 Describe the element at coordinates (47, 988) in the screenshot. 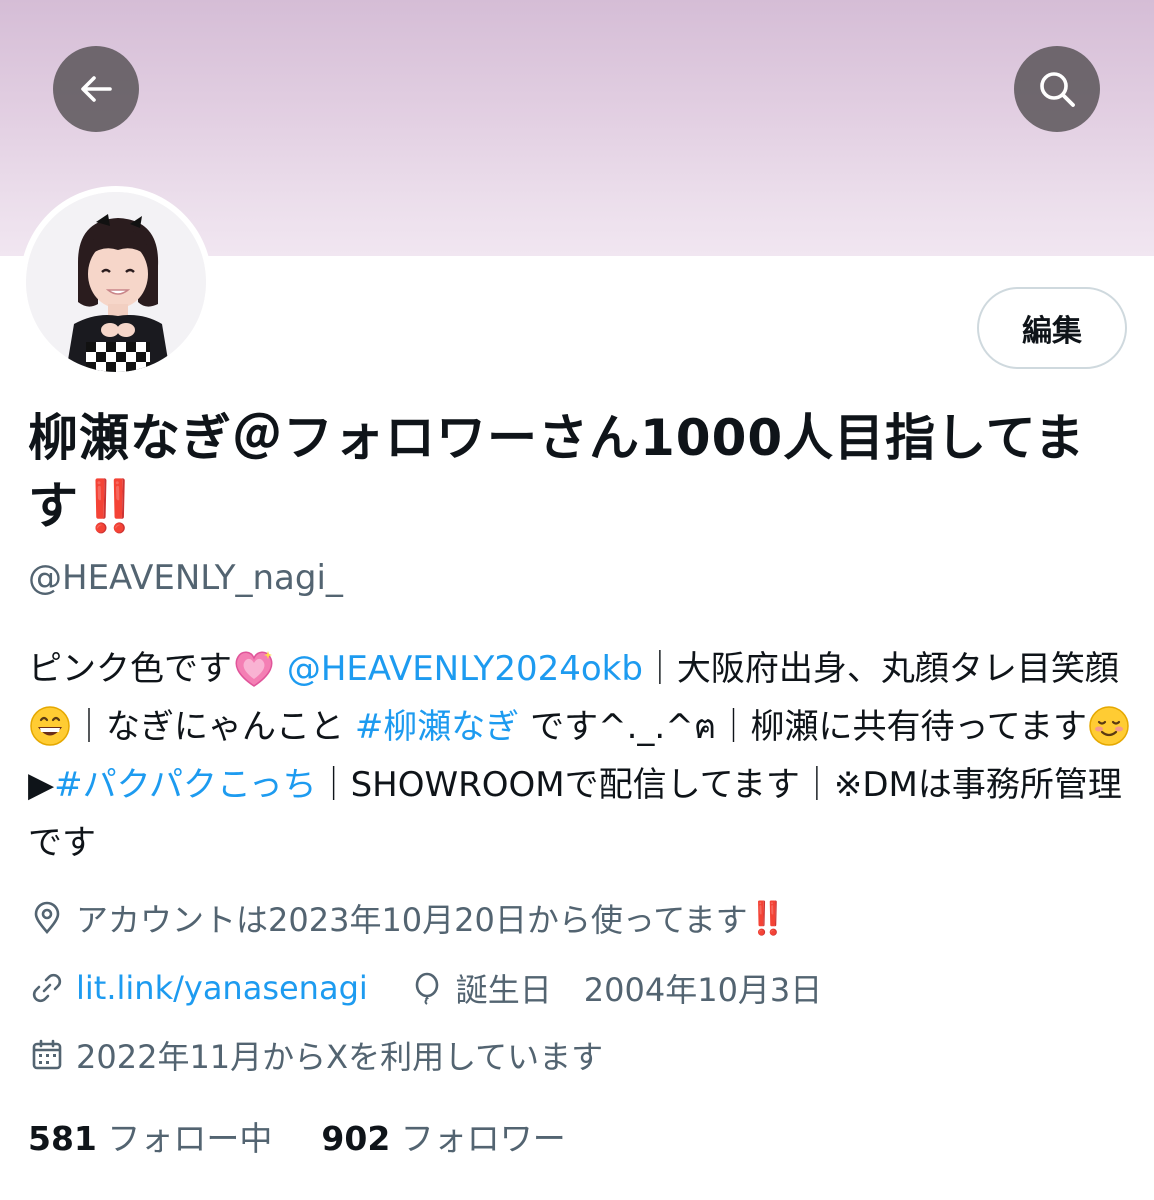

I see `link-icon` at that location.